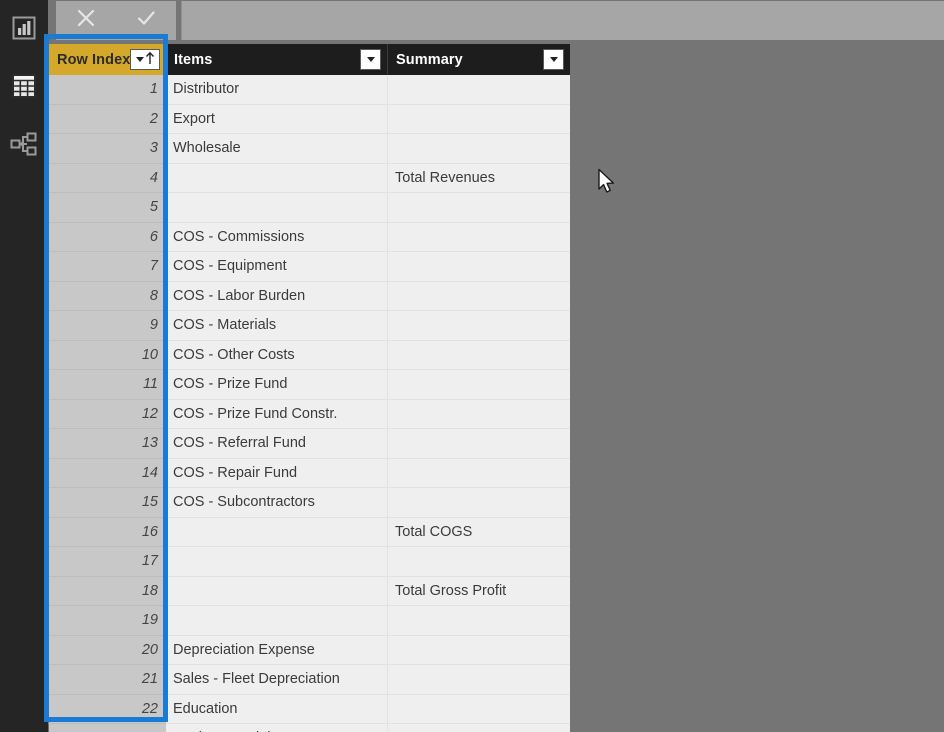 This screenshot has width=944, height=732. I want to click on row-index-sort-filter-button, so click(145, 59).